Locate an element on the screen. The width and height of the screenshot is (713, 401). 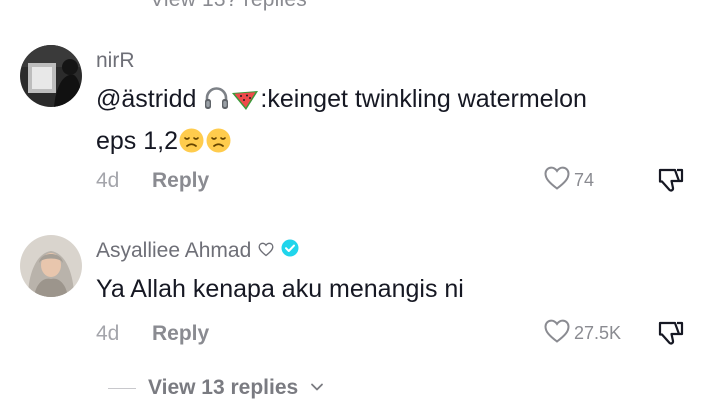
comment-username: nirR is located at coordinates (115, 61).